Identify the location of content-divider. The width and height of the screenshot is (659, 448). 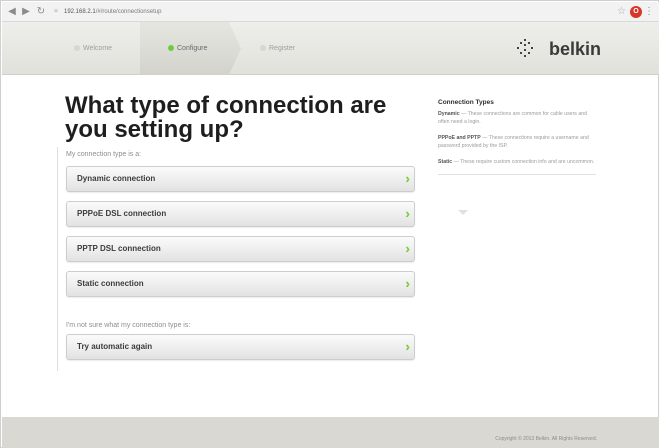
(57, 259).